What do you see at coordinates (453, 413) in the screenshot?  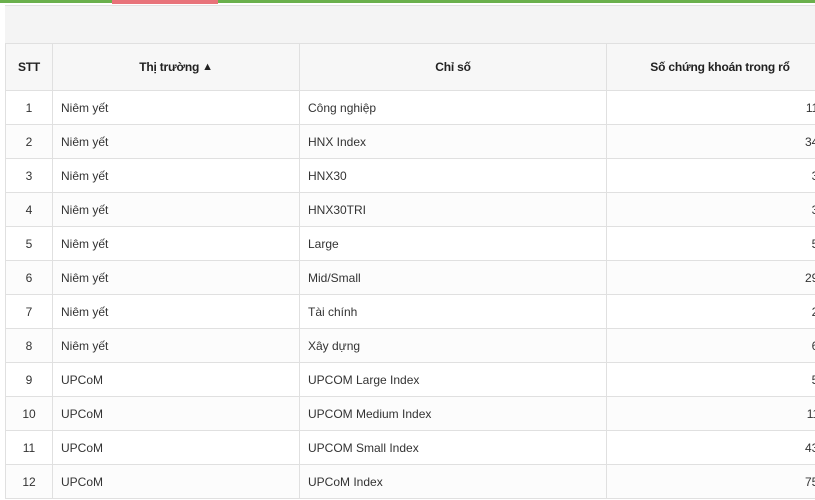 I see `cell-index: UPCOM Medium Index` at bounding box center [453, 413].